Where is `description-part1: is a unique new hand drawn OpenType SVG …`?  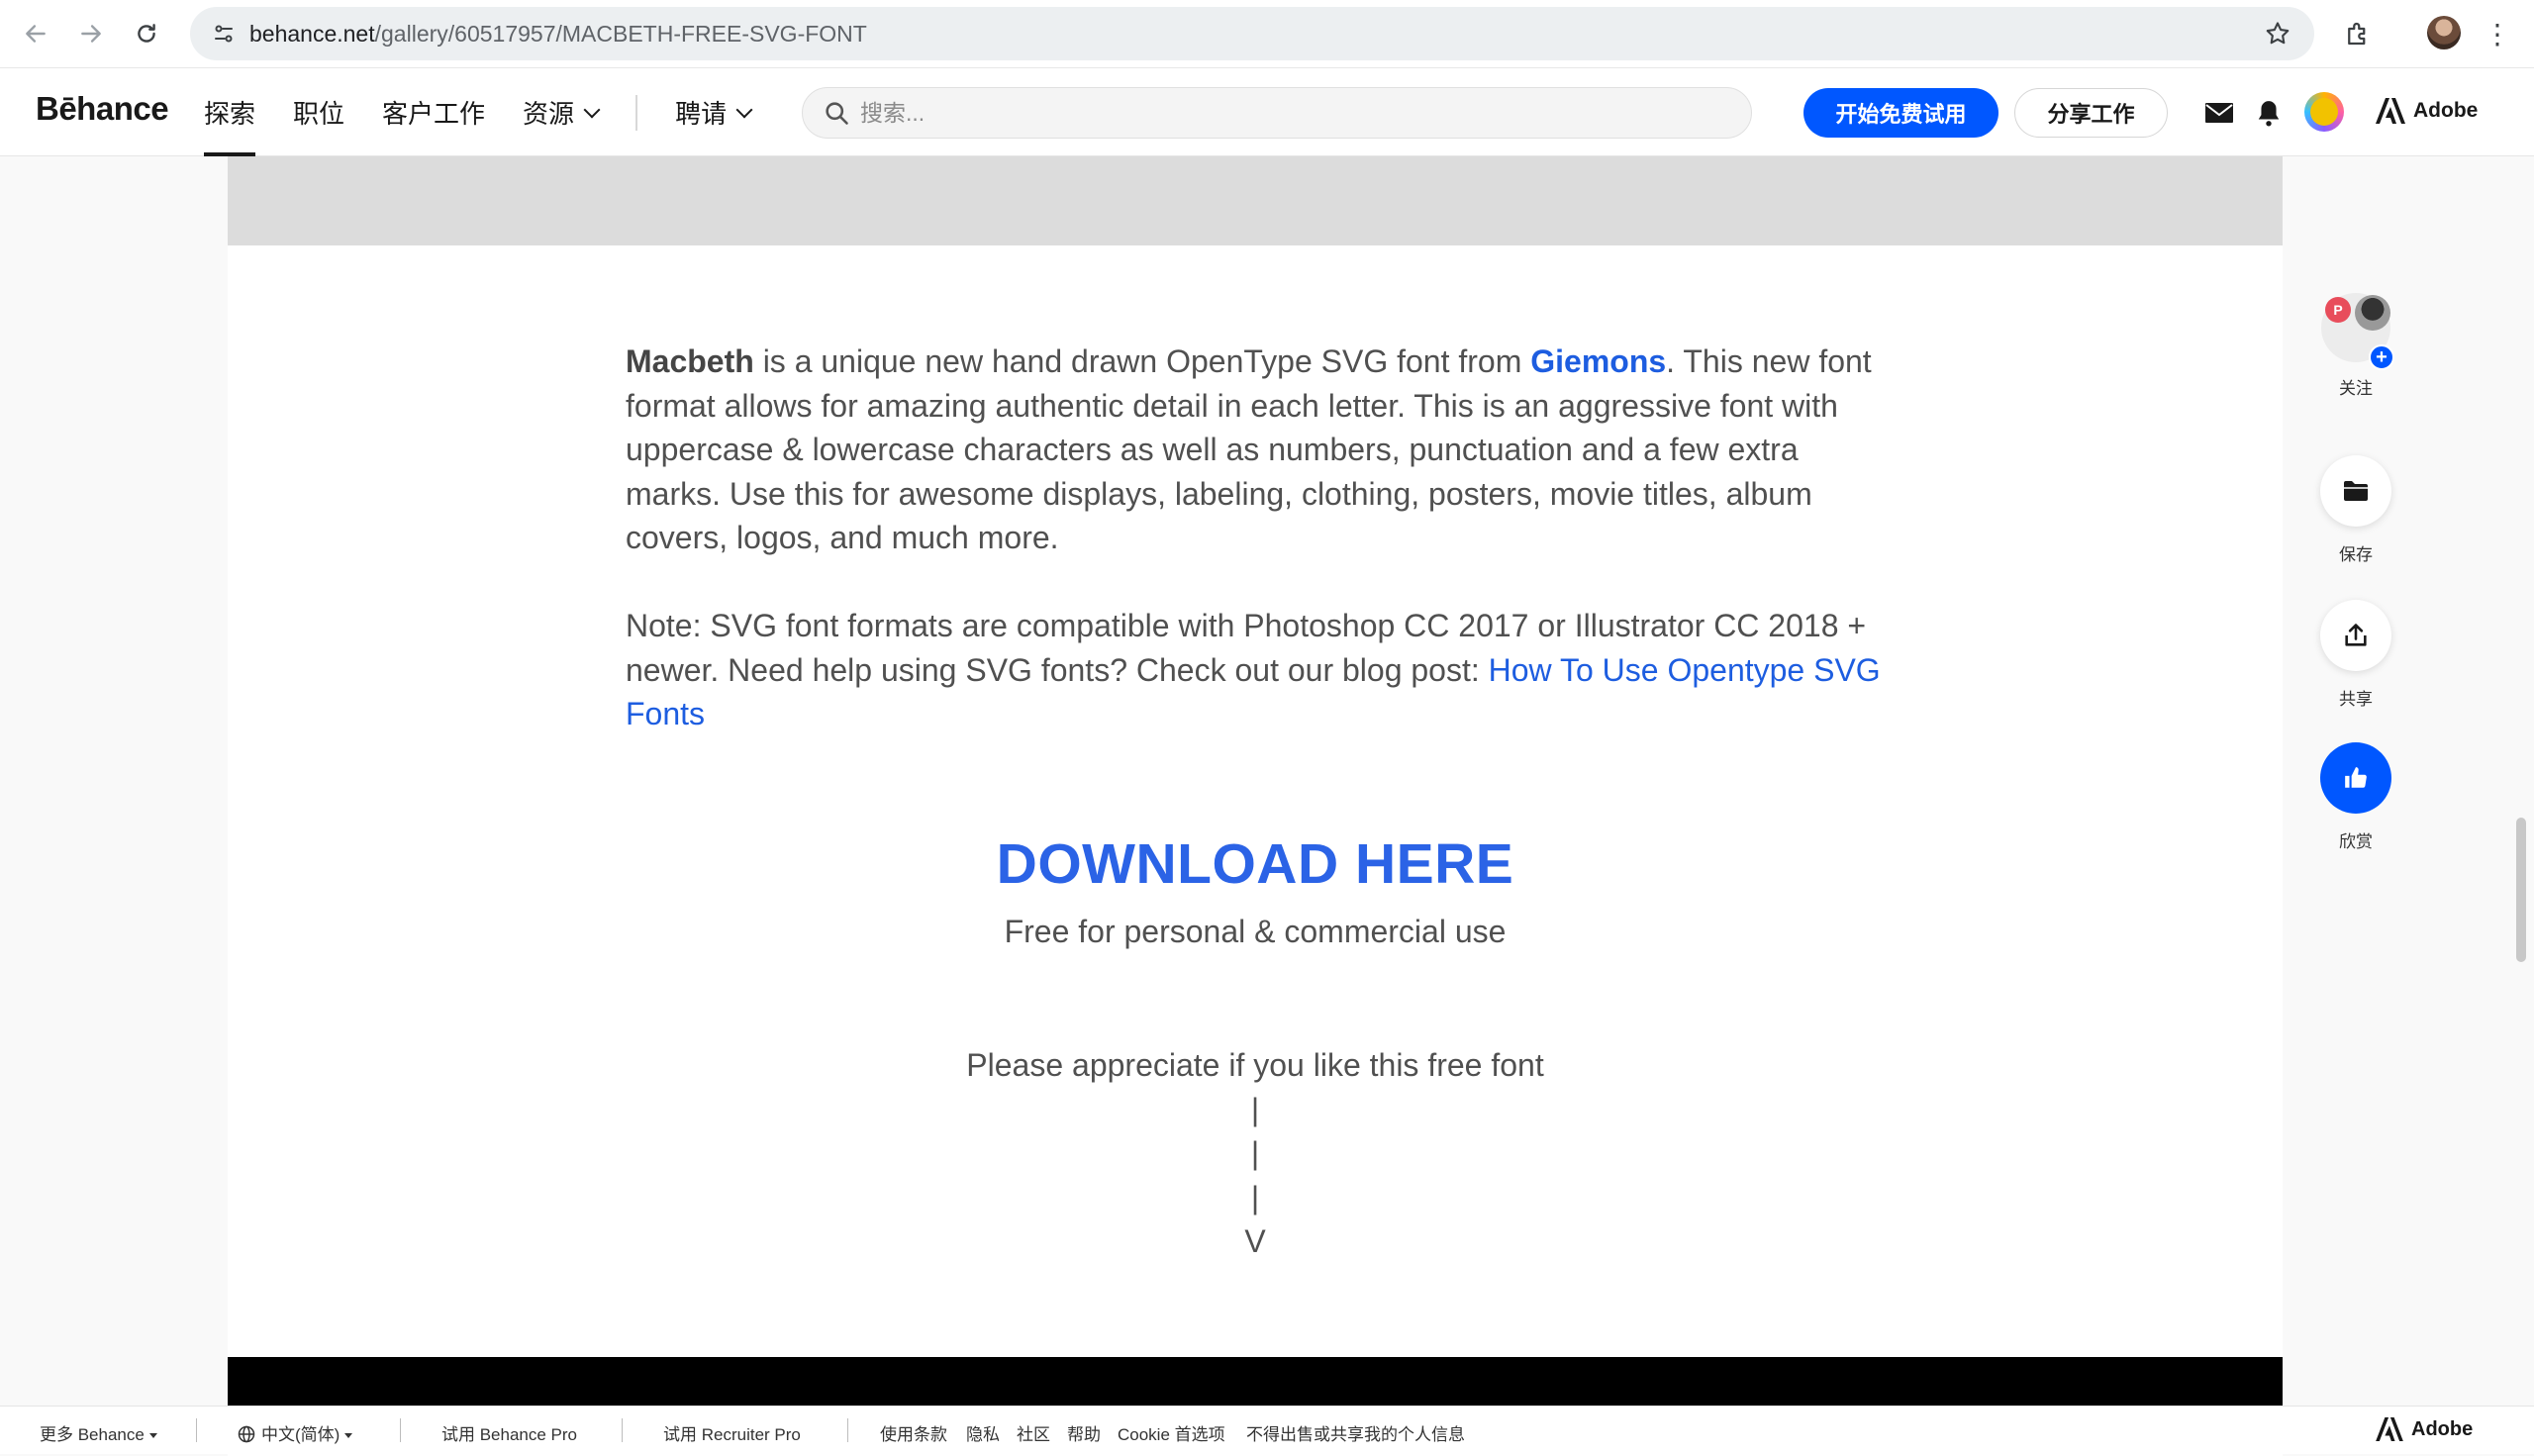
description-part1: is a unique new hand drawn OpenType SVG … is located at coordinates (1142, 361).